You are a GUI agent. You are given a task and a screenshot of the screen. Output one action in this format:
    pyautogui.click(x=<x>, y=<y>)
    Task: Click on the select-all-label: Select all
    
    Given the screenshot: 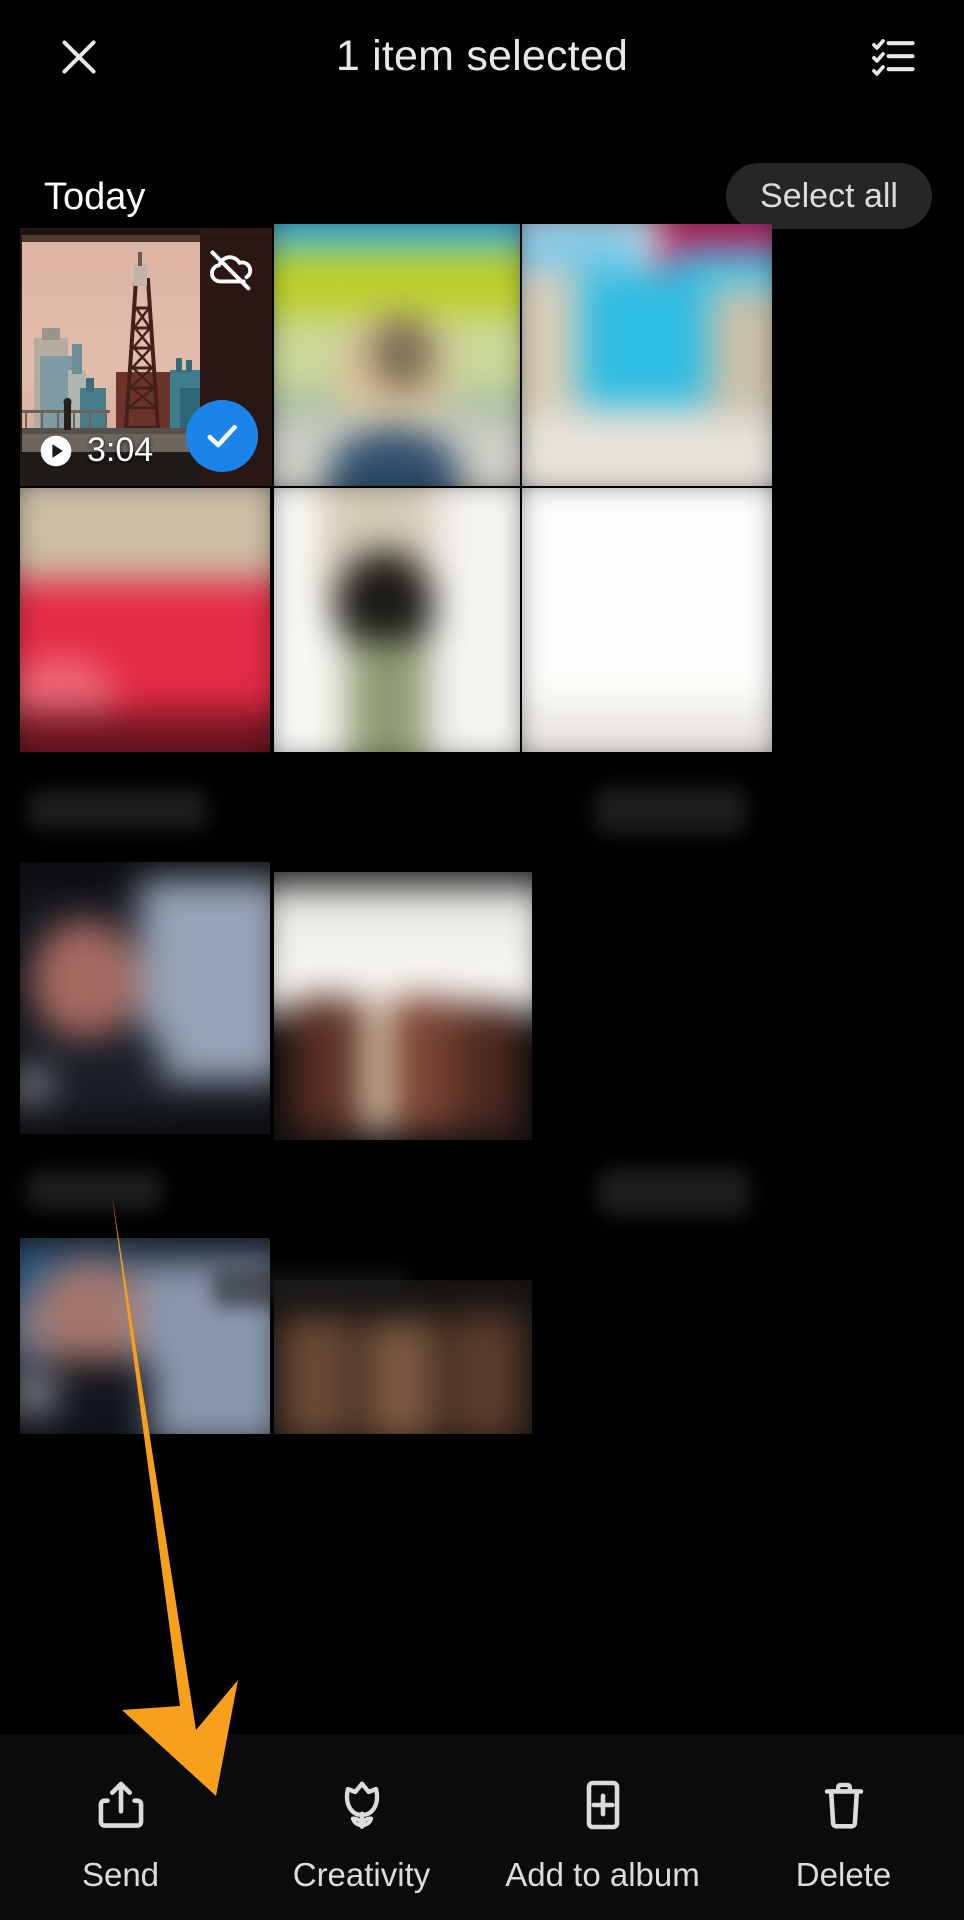 What is the action you would take?
    pyautogui.click(x=829, y=195)
    